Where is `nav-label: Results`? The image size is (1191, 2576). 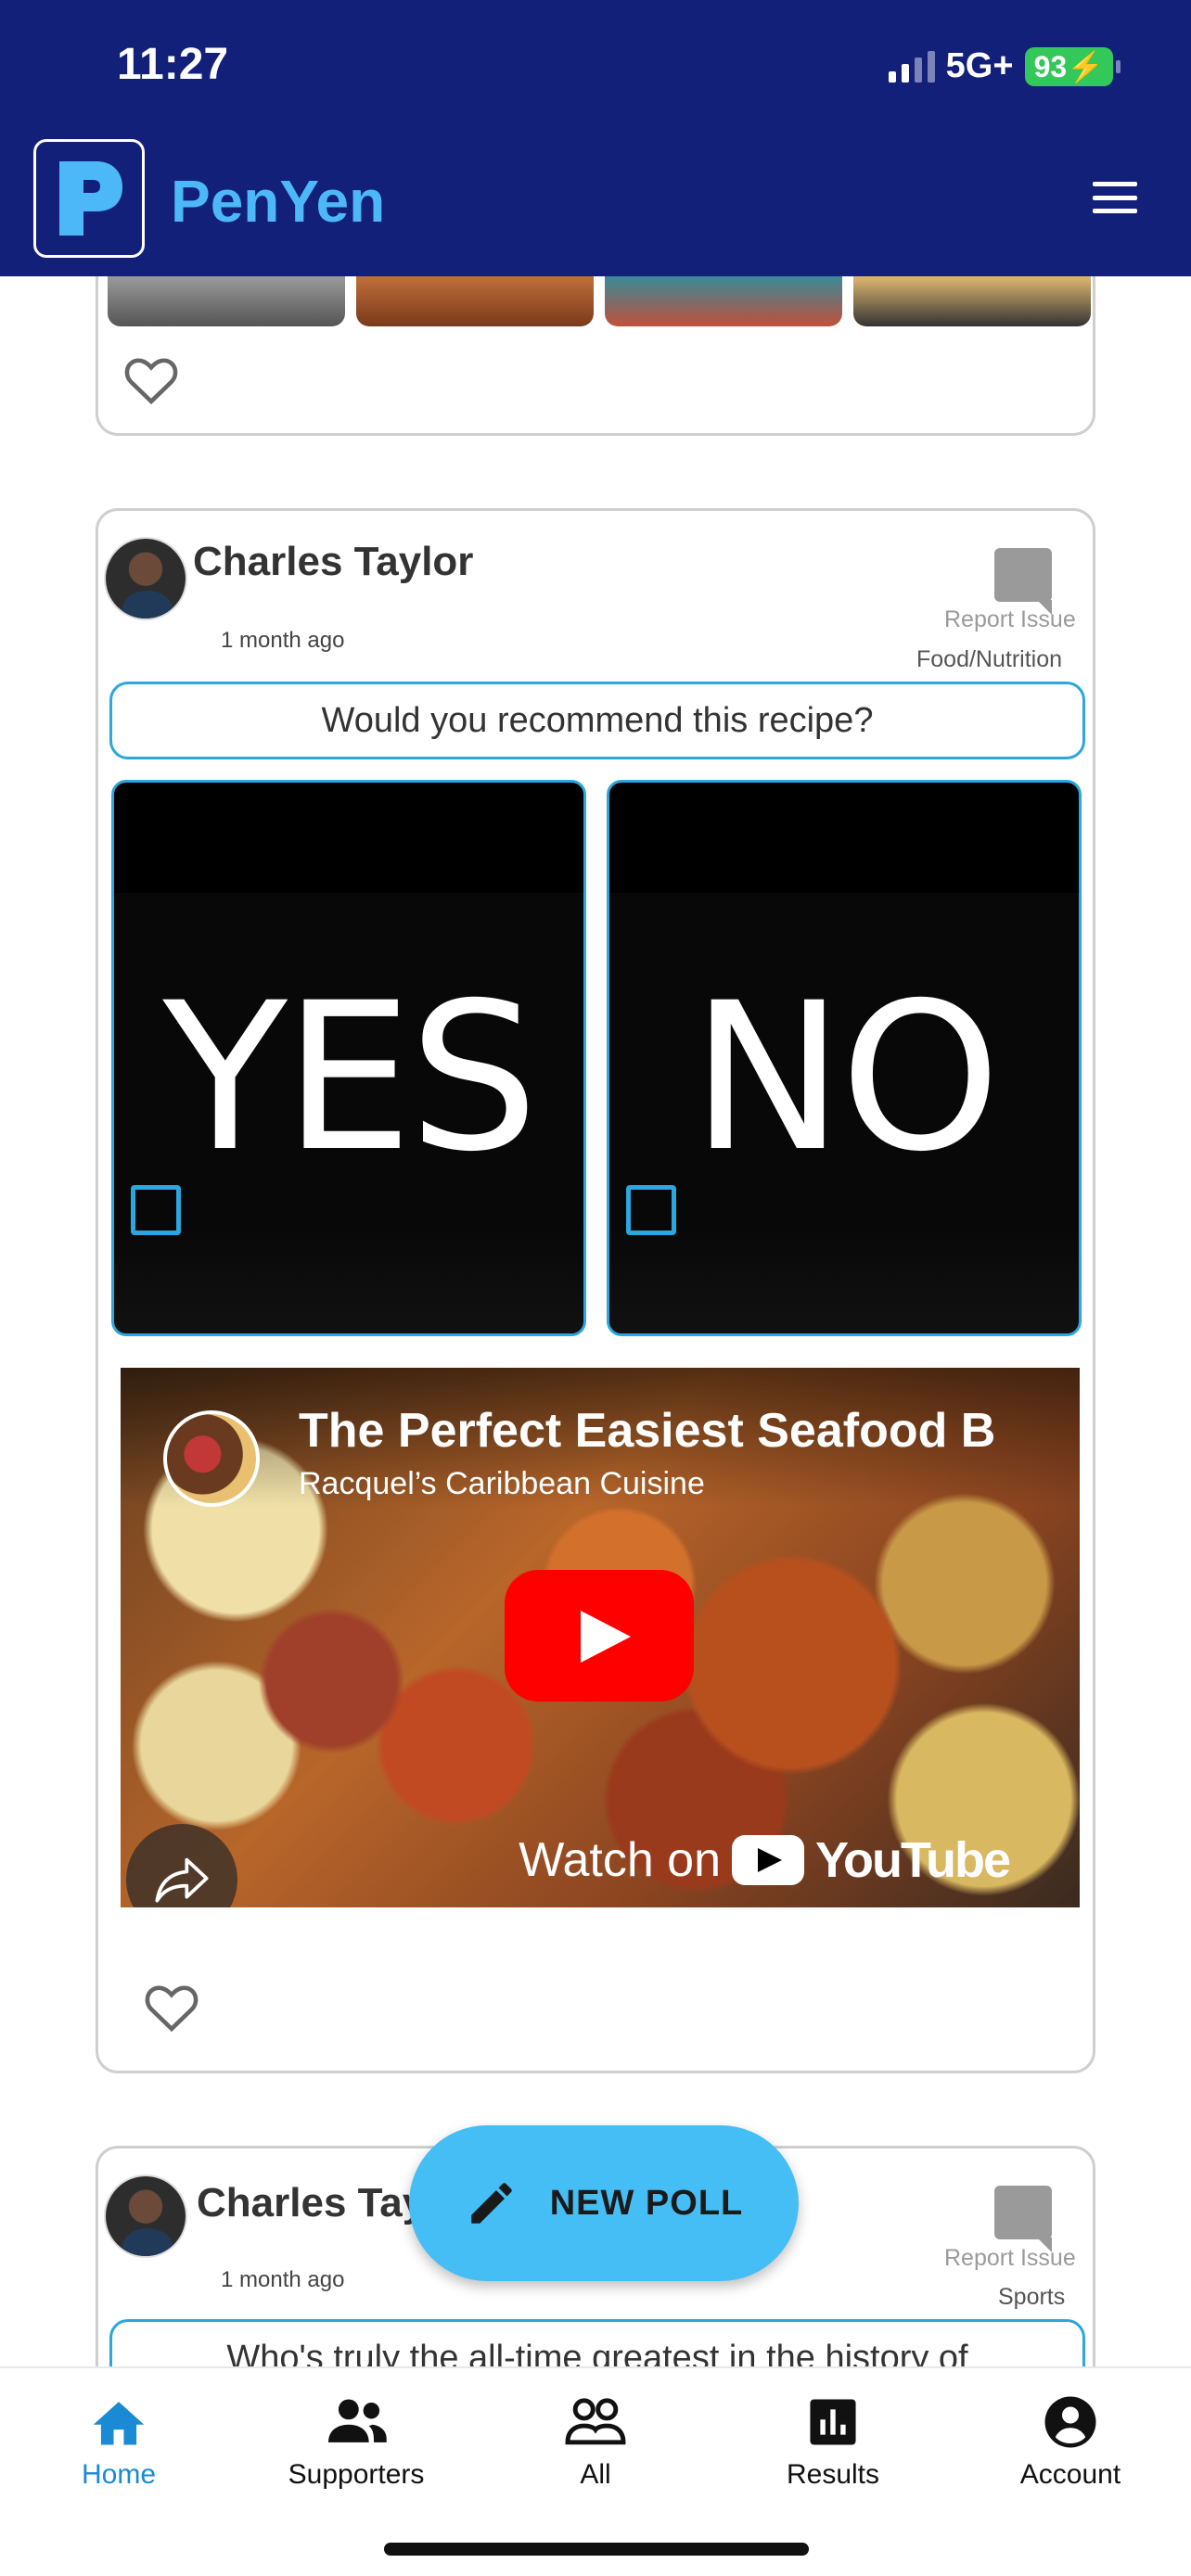 nav-label: Results is located at coordinates (833, 2474).